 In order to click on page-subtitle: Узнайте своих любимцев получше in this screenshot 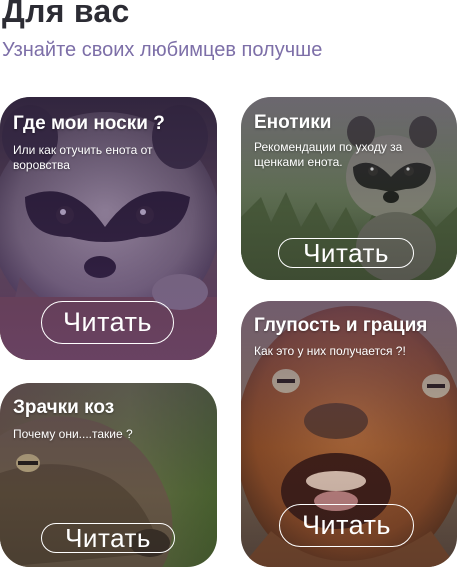, I will do `click(162, 50)`.